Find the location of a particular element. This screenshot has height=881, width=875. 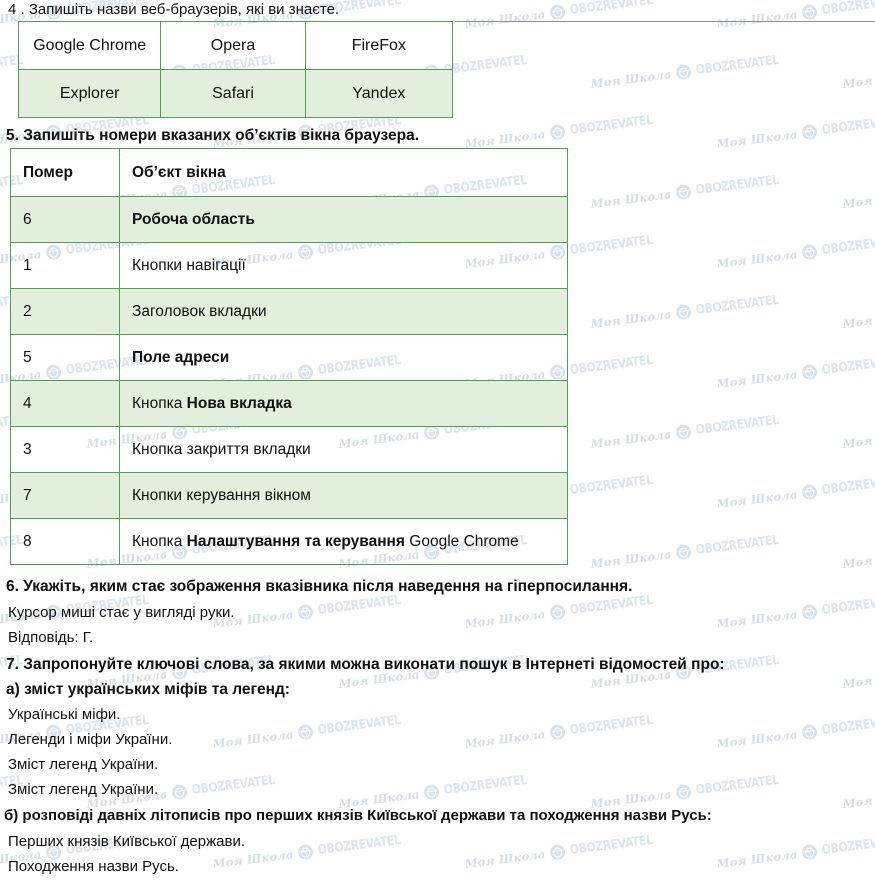

table-row: 4 Кнопка Нова вкладка is located at coordinates (289, 403).